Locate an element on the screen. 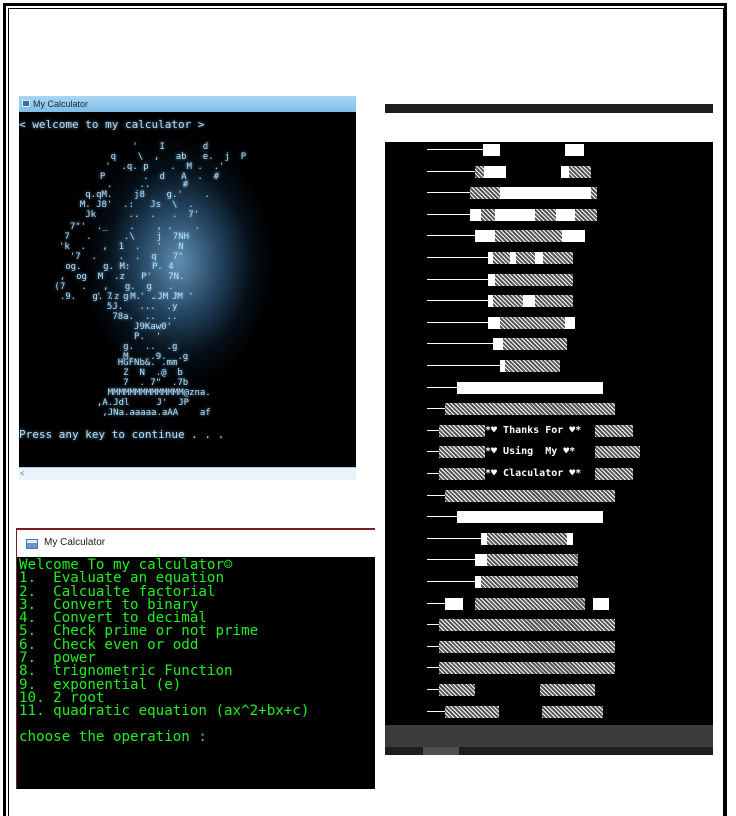  block-art-row: *♥ Thanks For ♥* is located at coordinates (549, 430).